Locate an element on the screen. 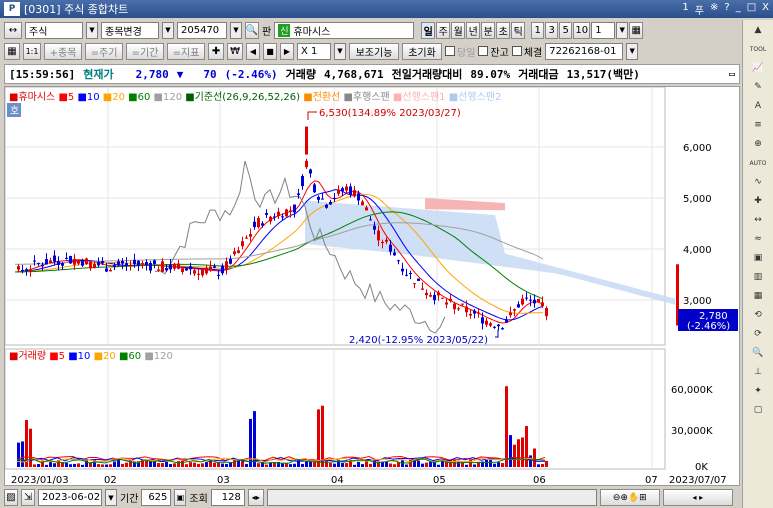 This screenshot has height=508, width=773. stock-code-input: 205470 is located at coordinates (202, 30).